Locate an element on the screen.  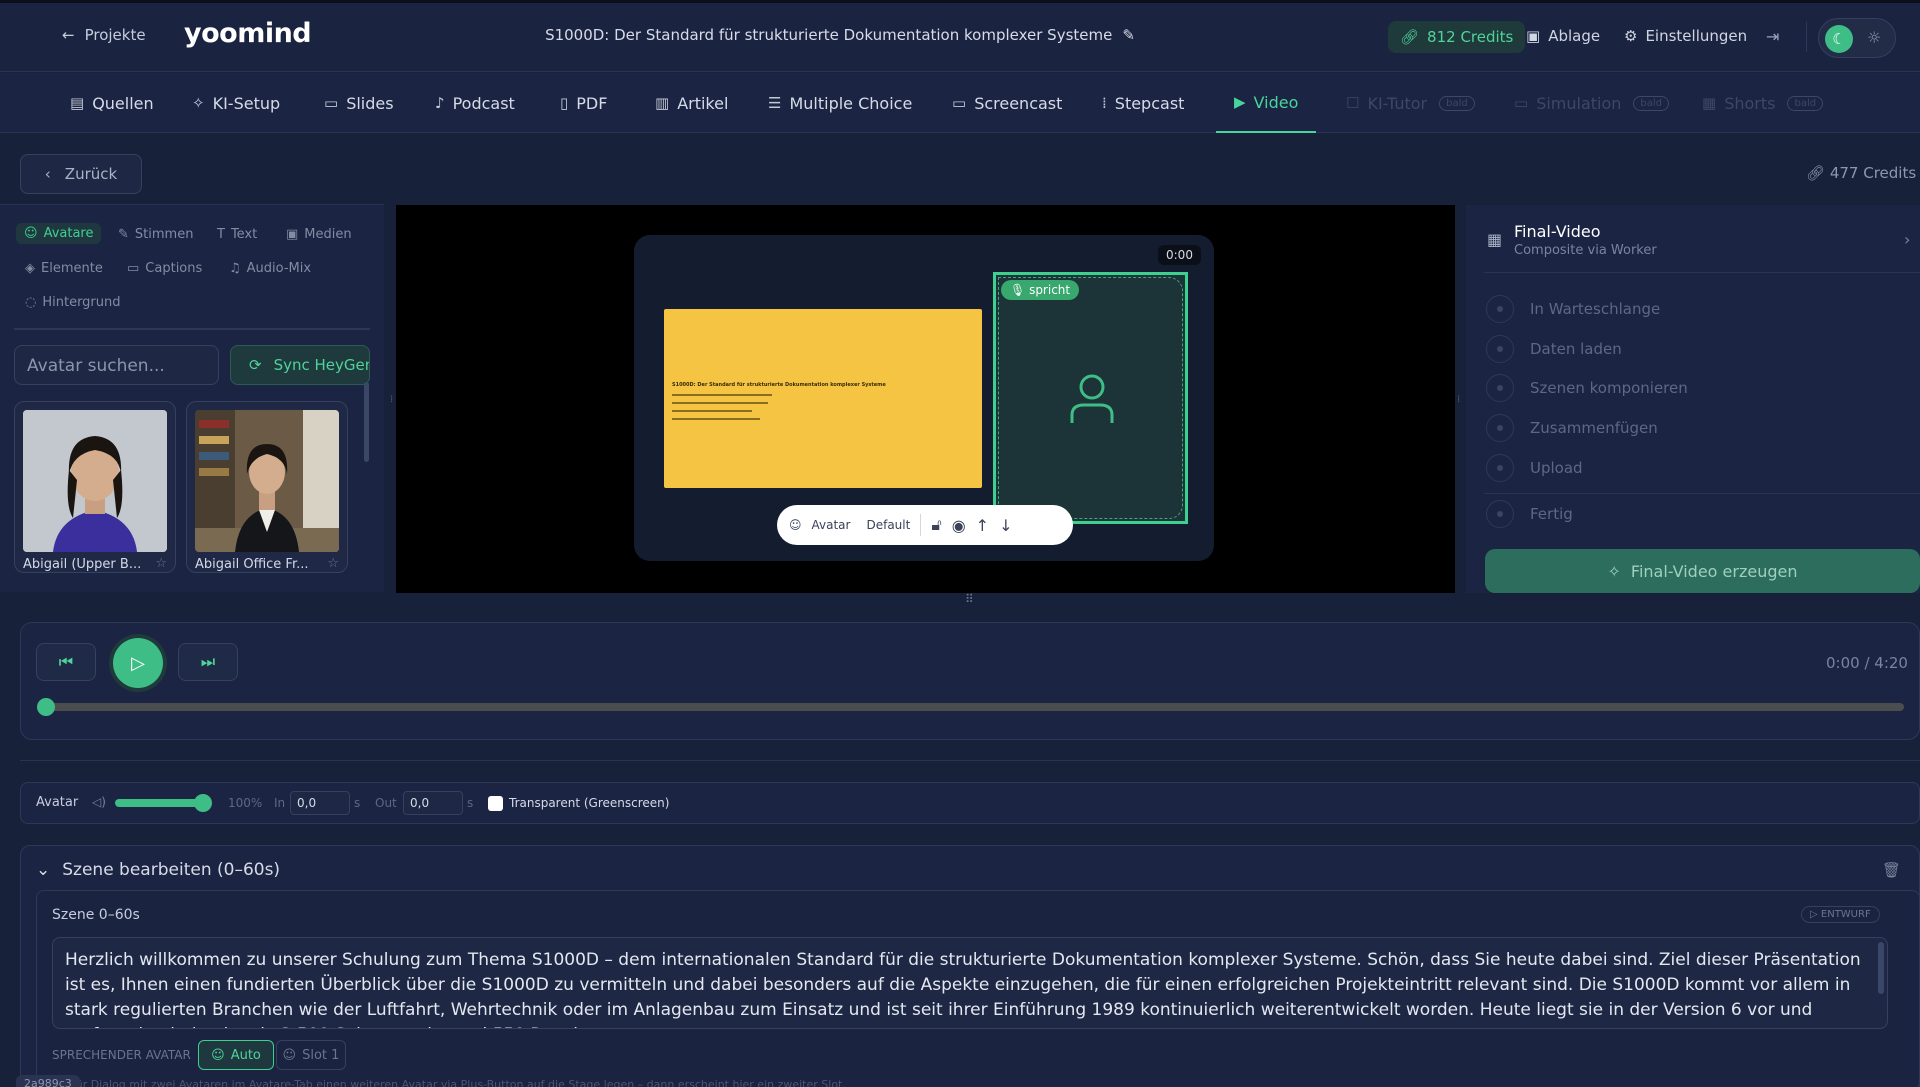
eye-icon: ◉ is located at coordinates (959, 525).